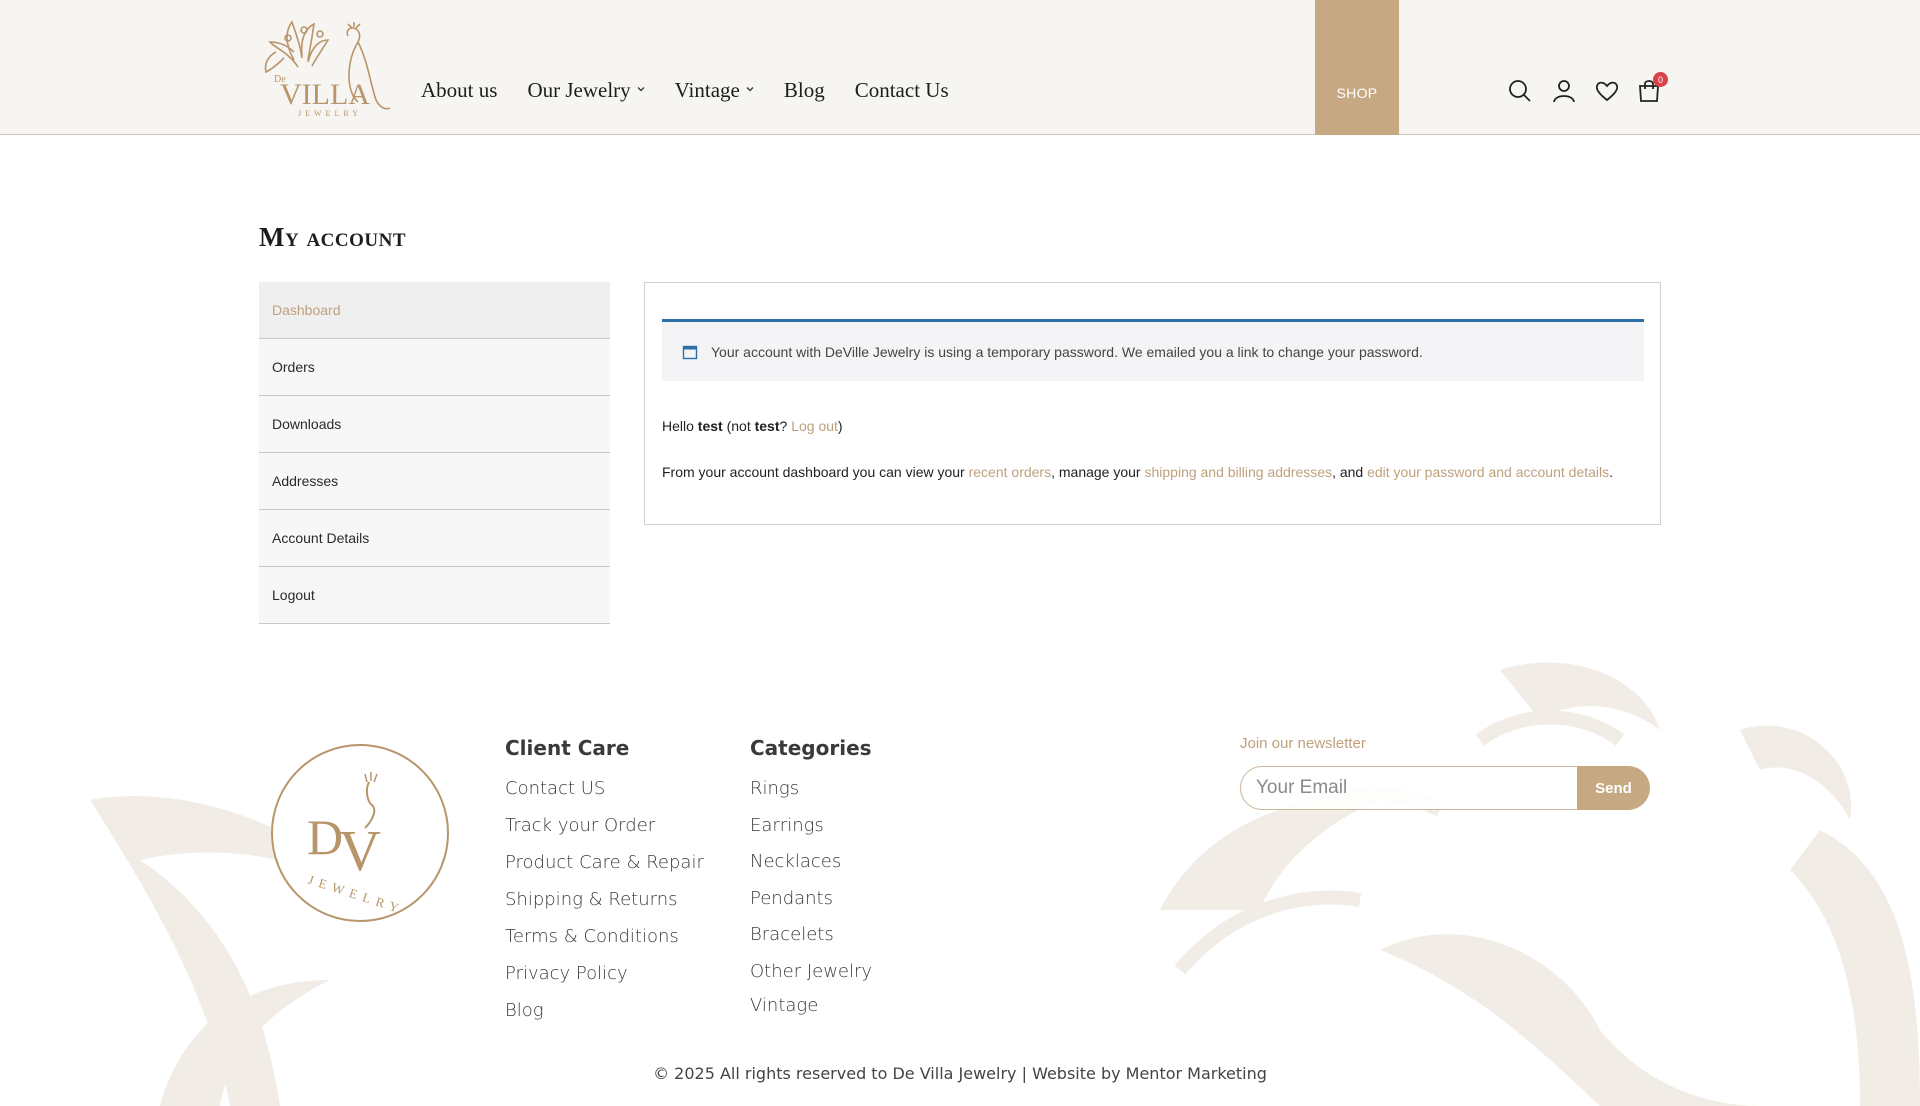 This screenshot has width=1920, height=1106. What do you see at coordinates (811, 978) in the screenshot?
I see `footer-link-other-jewelry: Other Jewelry` at bounding box center [811, 978].